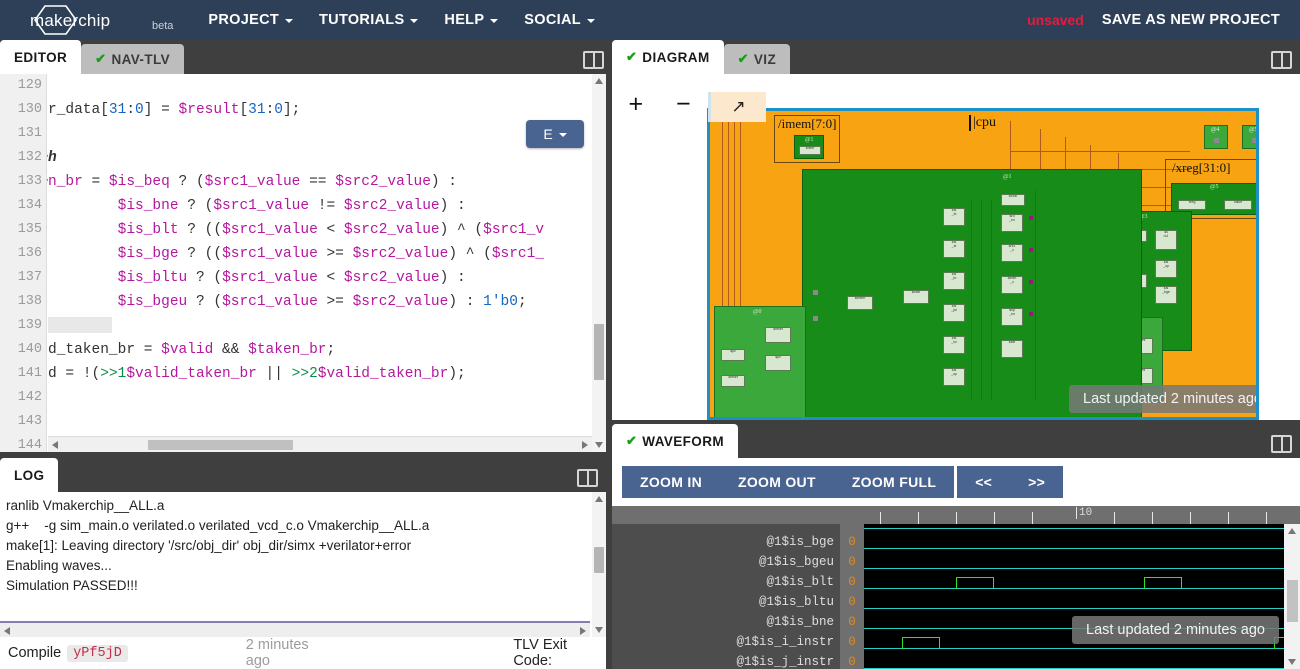  I want to click on brand-logo: makerchip beta, so click(95, 20).